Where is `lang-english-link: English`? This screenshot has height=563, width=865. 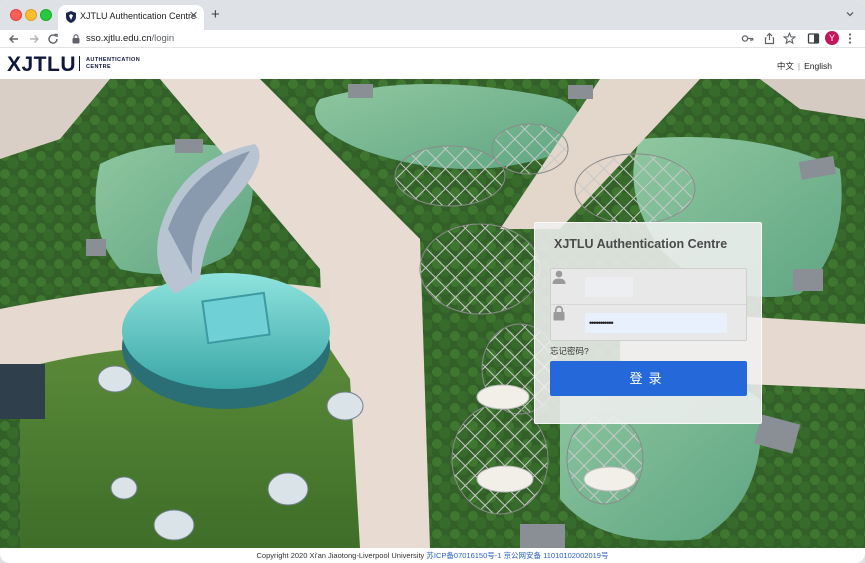
lang-english-link: English is located at coordinates (818, 66).